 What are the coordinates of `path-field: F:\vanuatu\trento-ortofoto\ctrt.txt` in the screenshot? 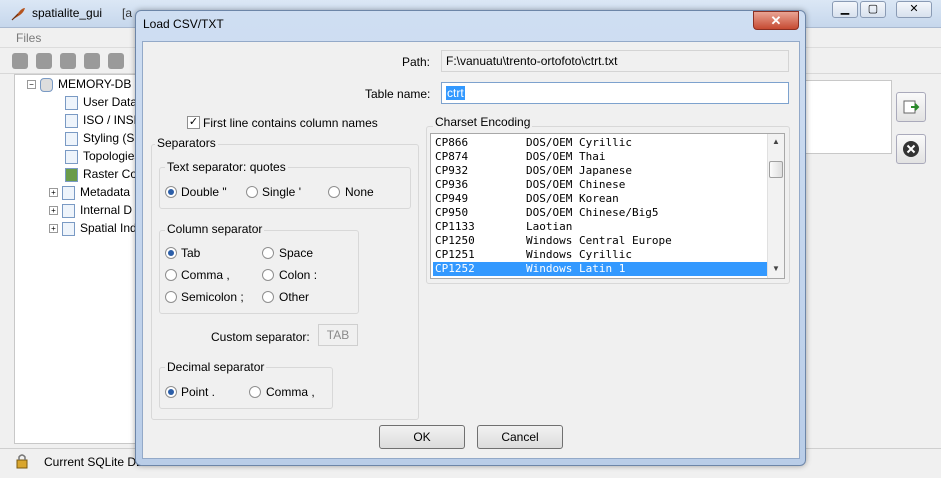 It's located at (615, 61).